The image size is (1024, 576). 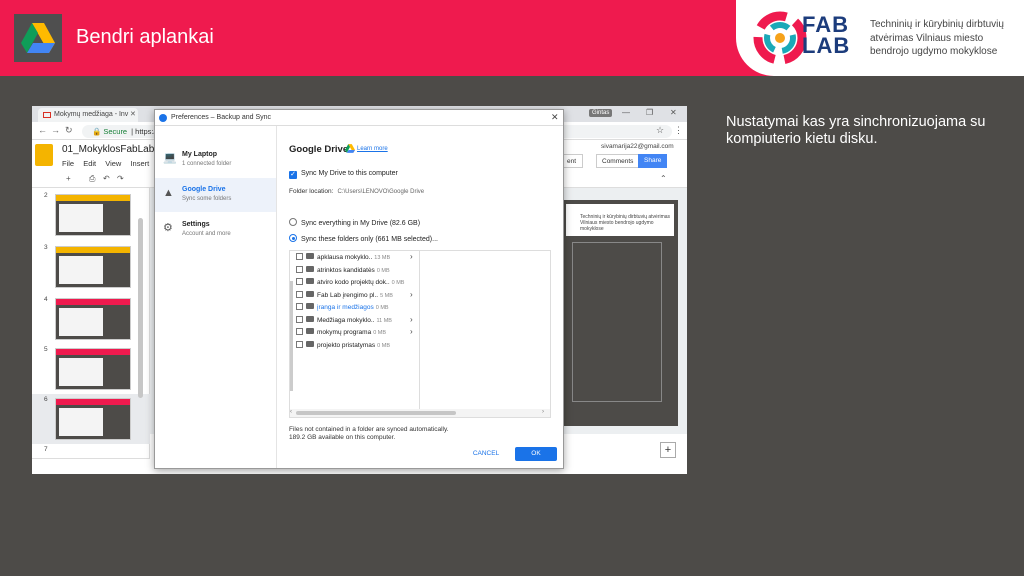 I want to click on back-icon: ←, so click(x=42, y=130).